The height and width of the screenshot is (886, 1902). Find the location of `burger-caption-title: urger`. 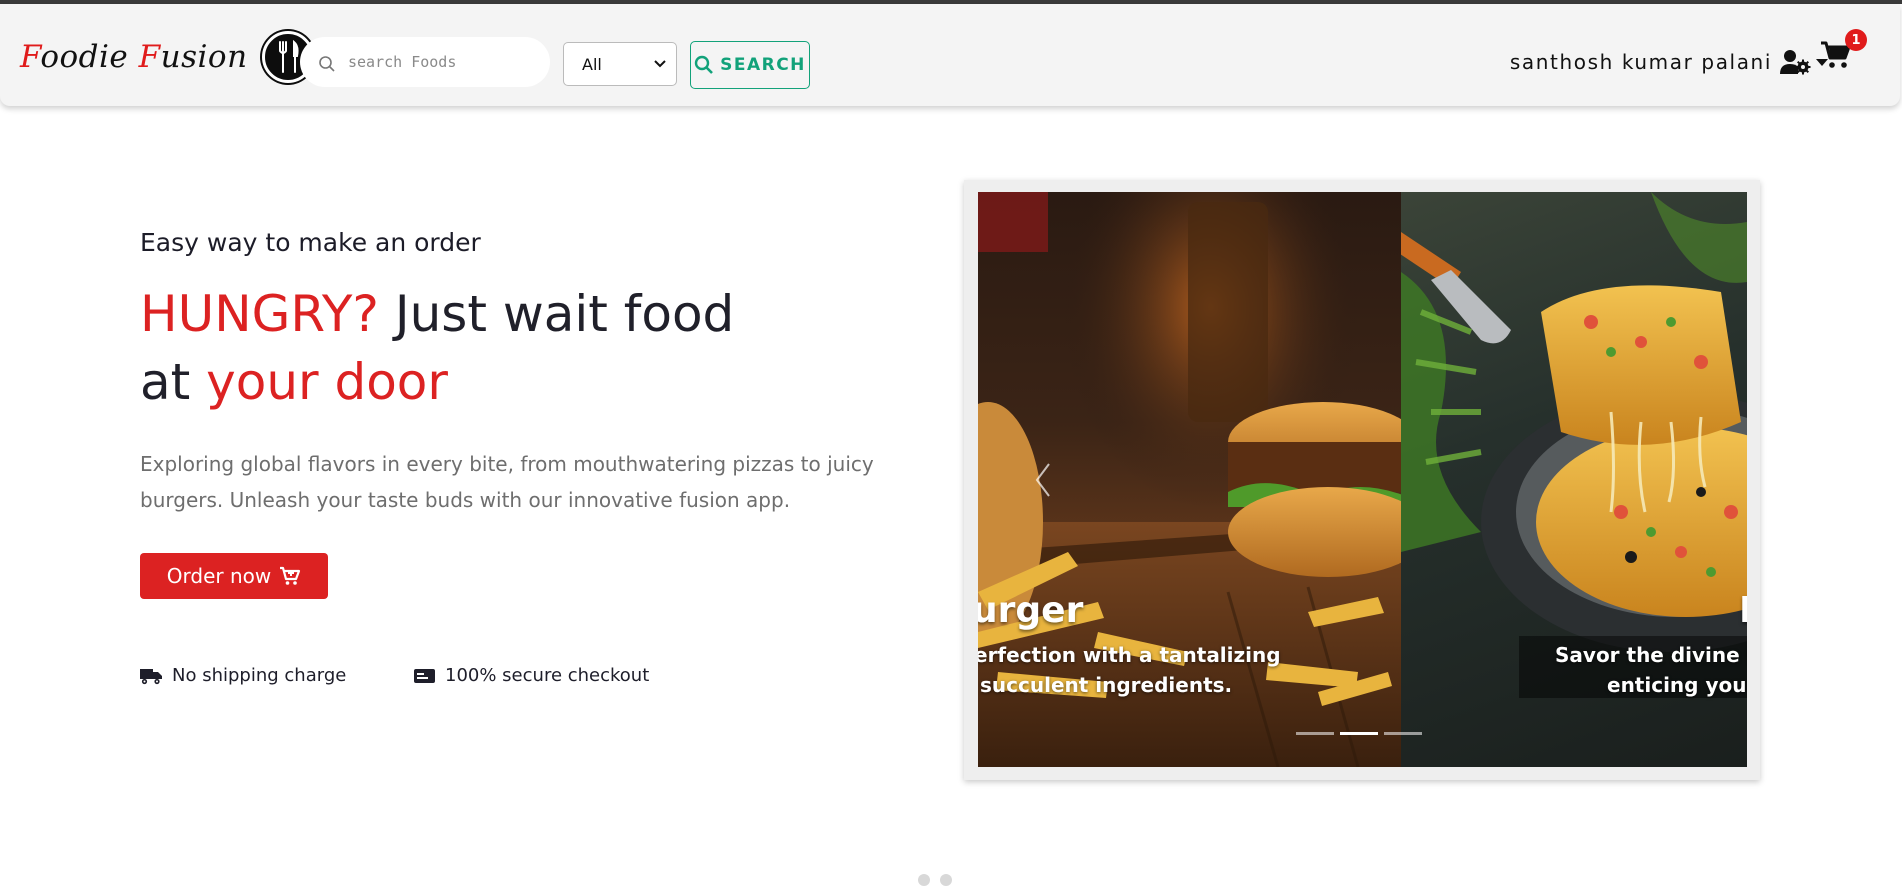

burger-caption-title: urger is located at coordinates (1031, 610).